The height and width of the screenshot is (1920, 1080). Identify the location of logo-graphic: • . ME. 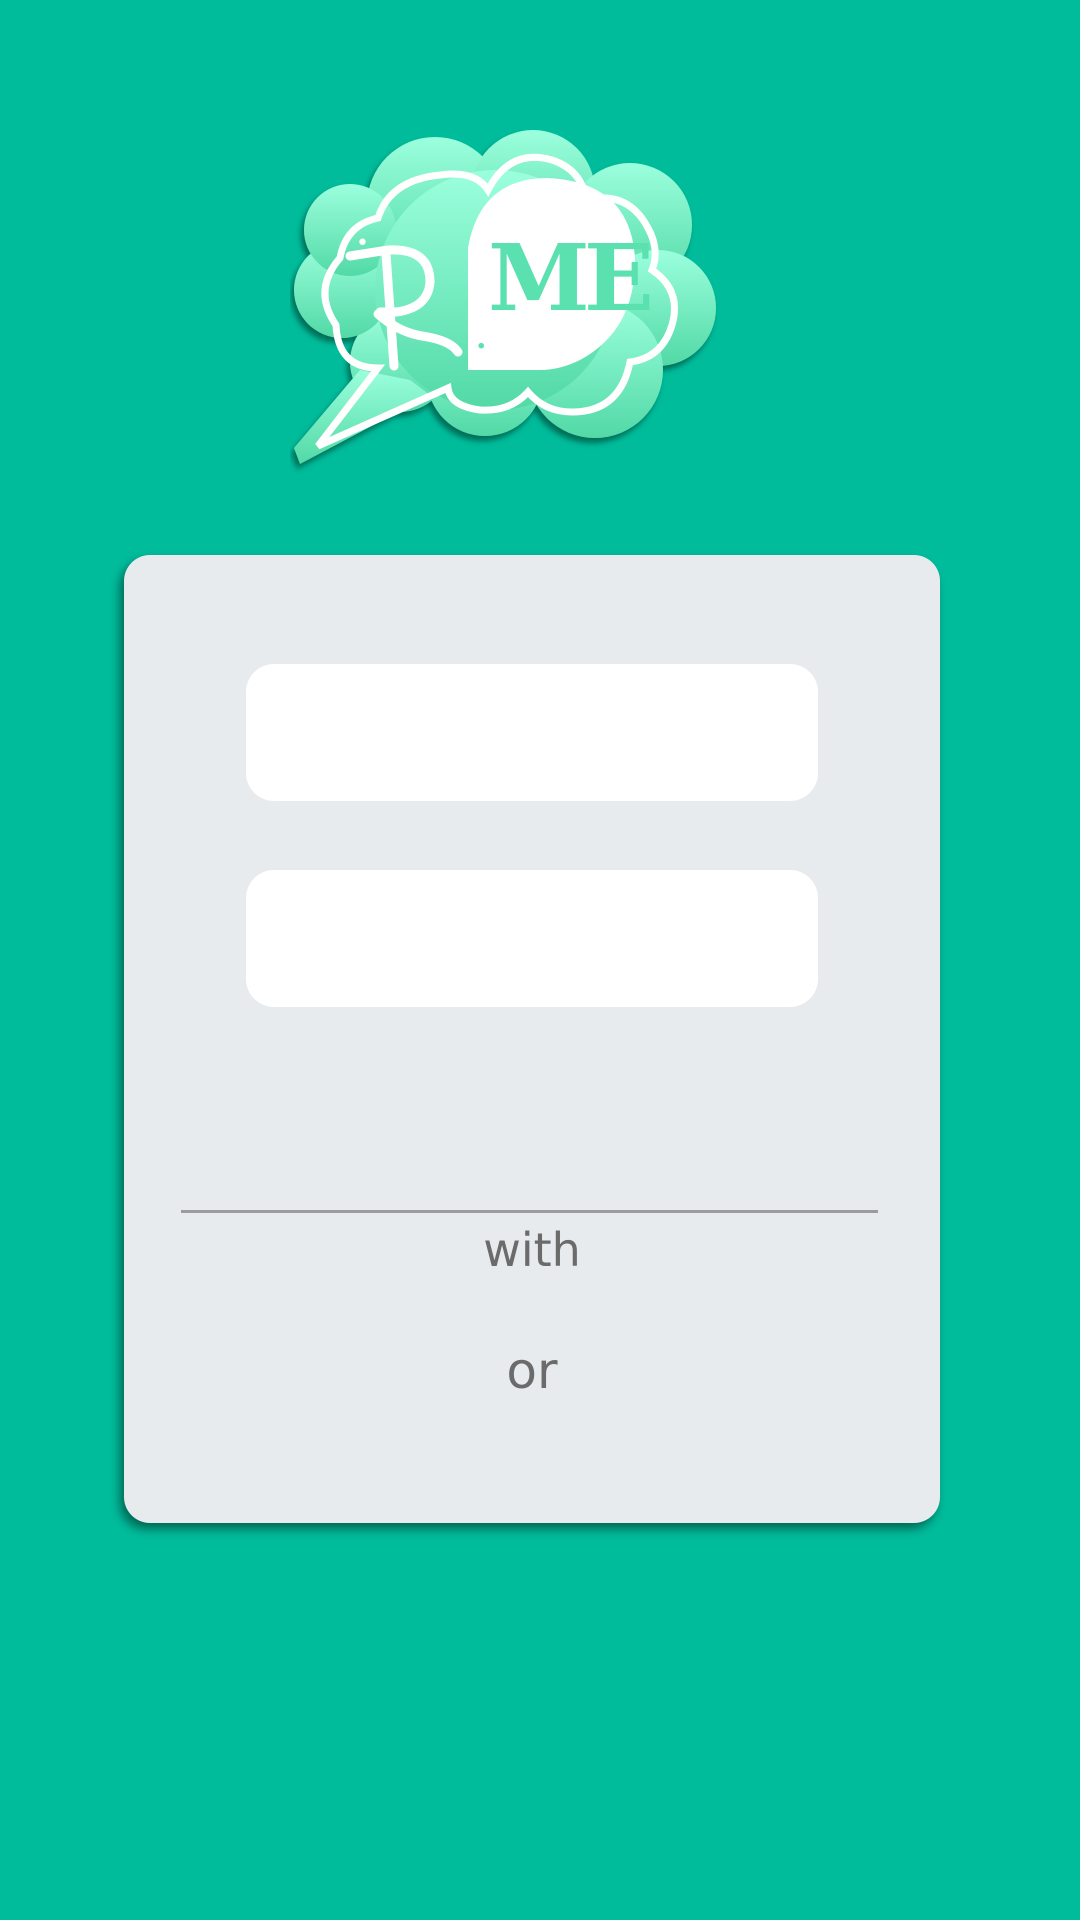
(505, 297).